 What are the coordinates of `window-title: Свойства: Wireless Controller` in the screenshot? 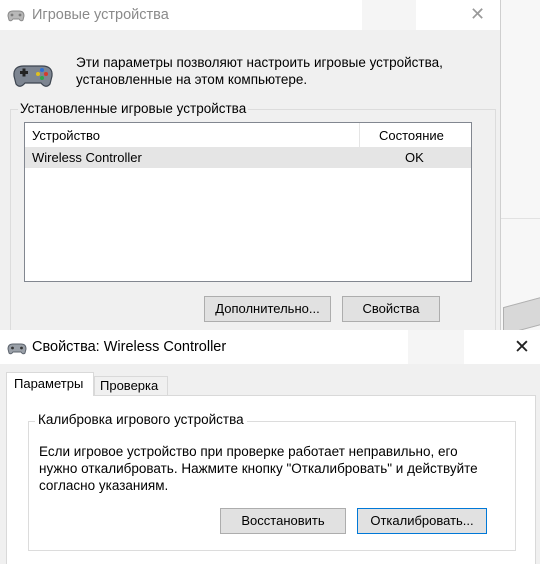 It's located at (129, 347).